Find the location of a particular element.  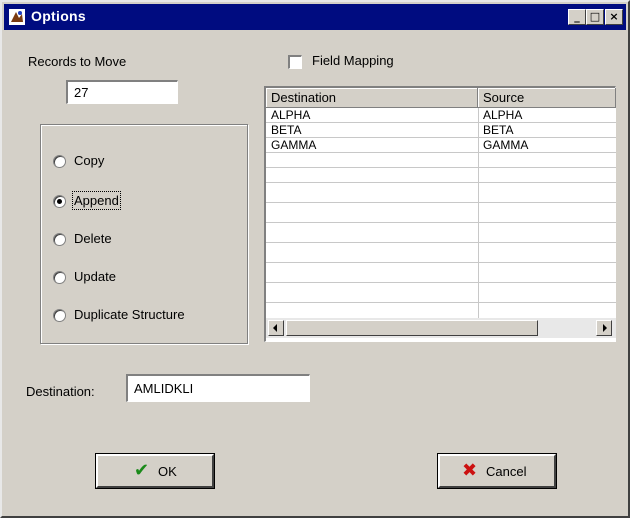

scroll-left-button is located at coordinates (276, 328).